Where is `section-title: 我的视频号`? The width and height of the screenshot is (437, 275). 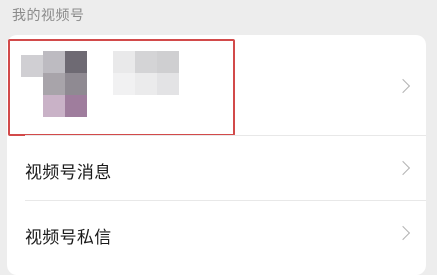 section-title: 我的视频号 is located at coordinates (48, 16).